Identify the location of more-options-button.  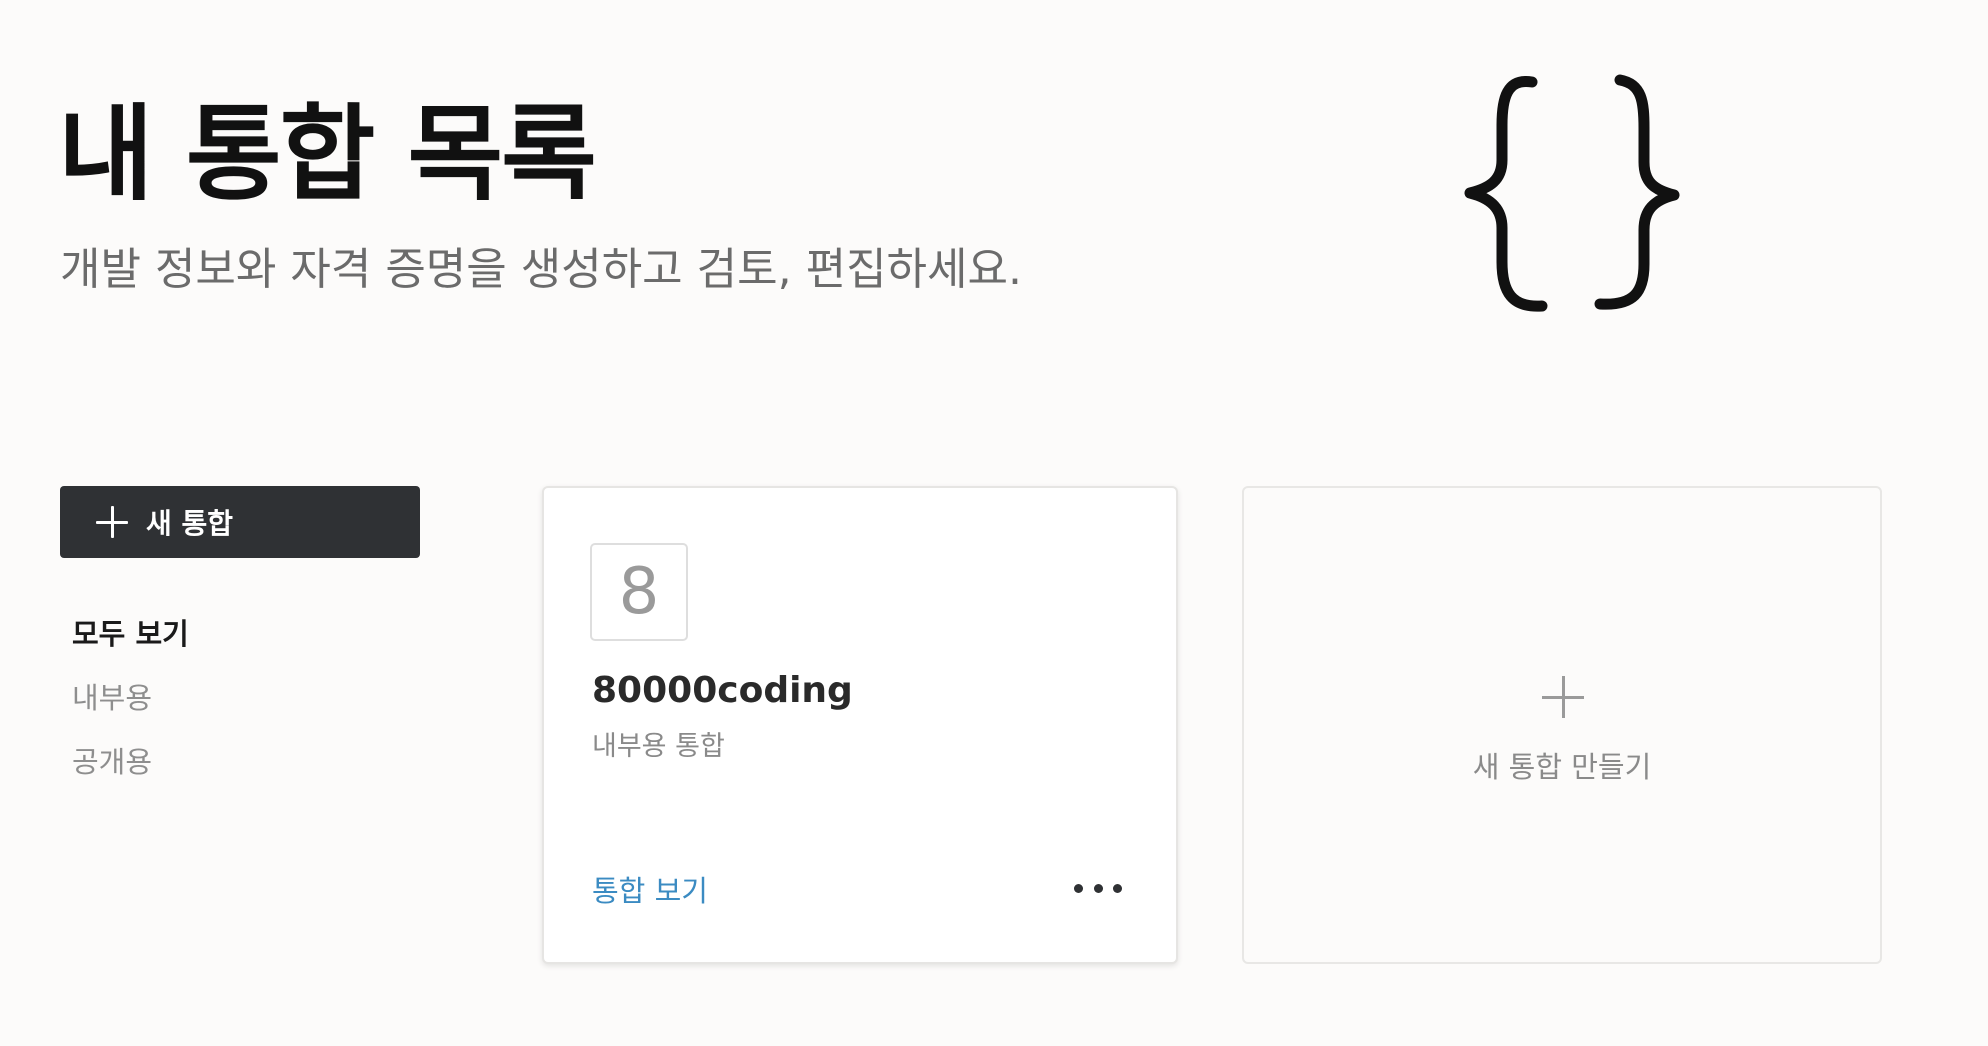
(1098, 888).